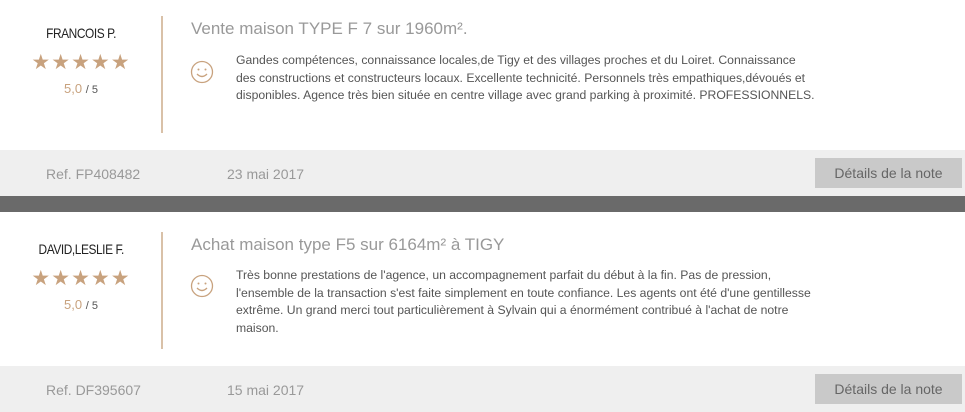  Describe the element at coordinates (348, 244) in the screenshot. I see `review-title: Achat maison type F5 sur 6164m² à TIGY` at that location.